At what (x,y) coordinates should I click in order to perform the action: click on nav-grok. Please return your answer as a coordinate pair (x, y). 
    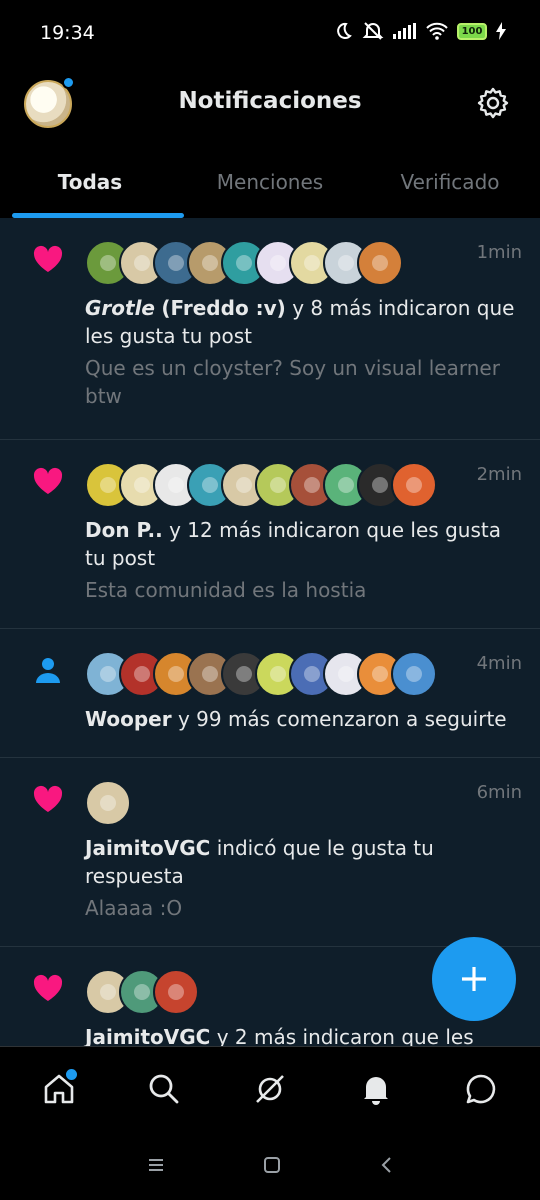
    Looking at the image, I should click on (270, 1089).